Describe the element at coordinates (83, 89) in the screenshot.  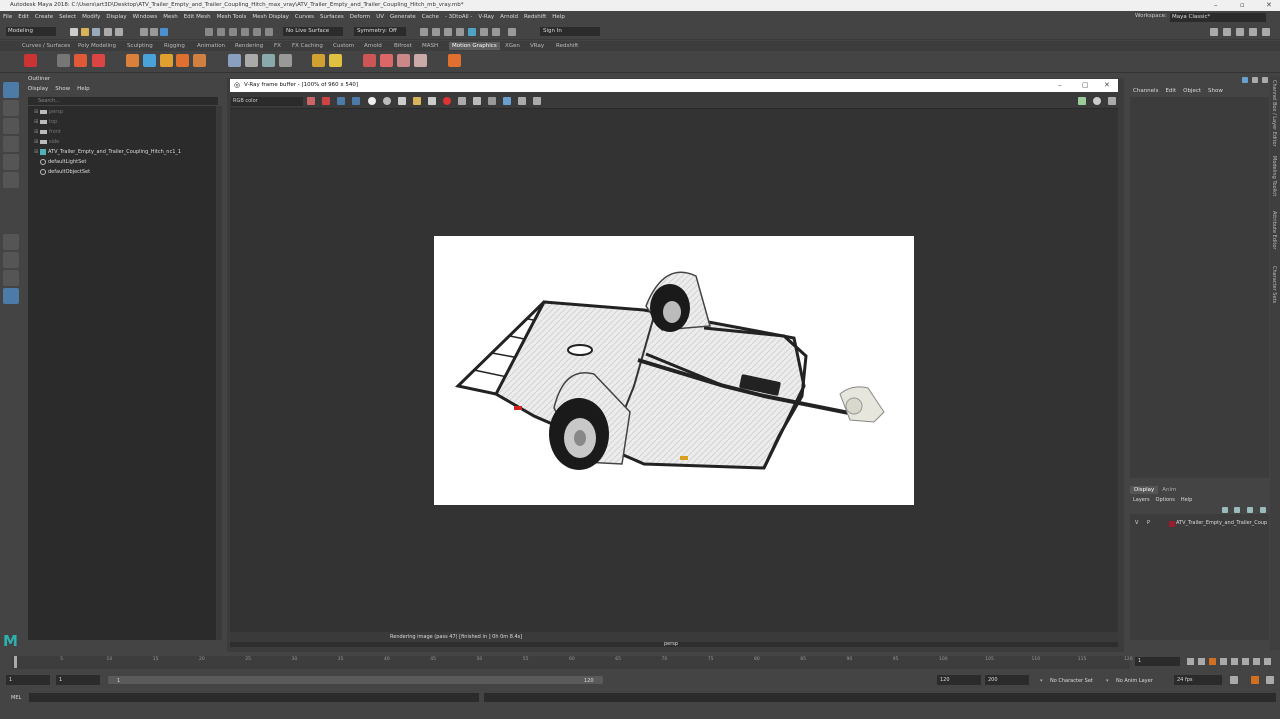
I see `outliner-menu-help: Help` at that location.